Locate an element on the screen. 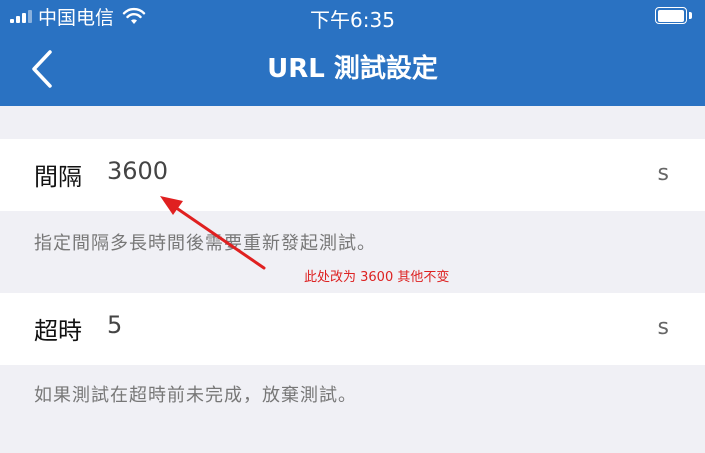 The height and width of the screenshot is (453, 705). annotation-text: 此处改为 3600 其他不变 is located at coordinates (377, 277).